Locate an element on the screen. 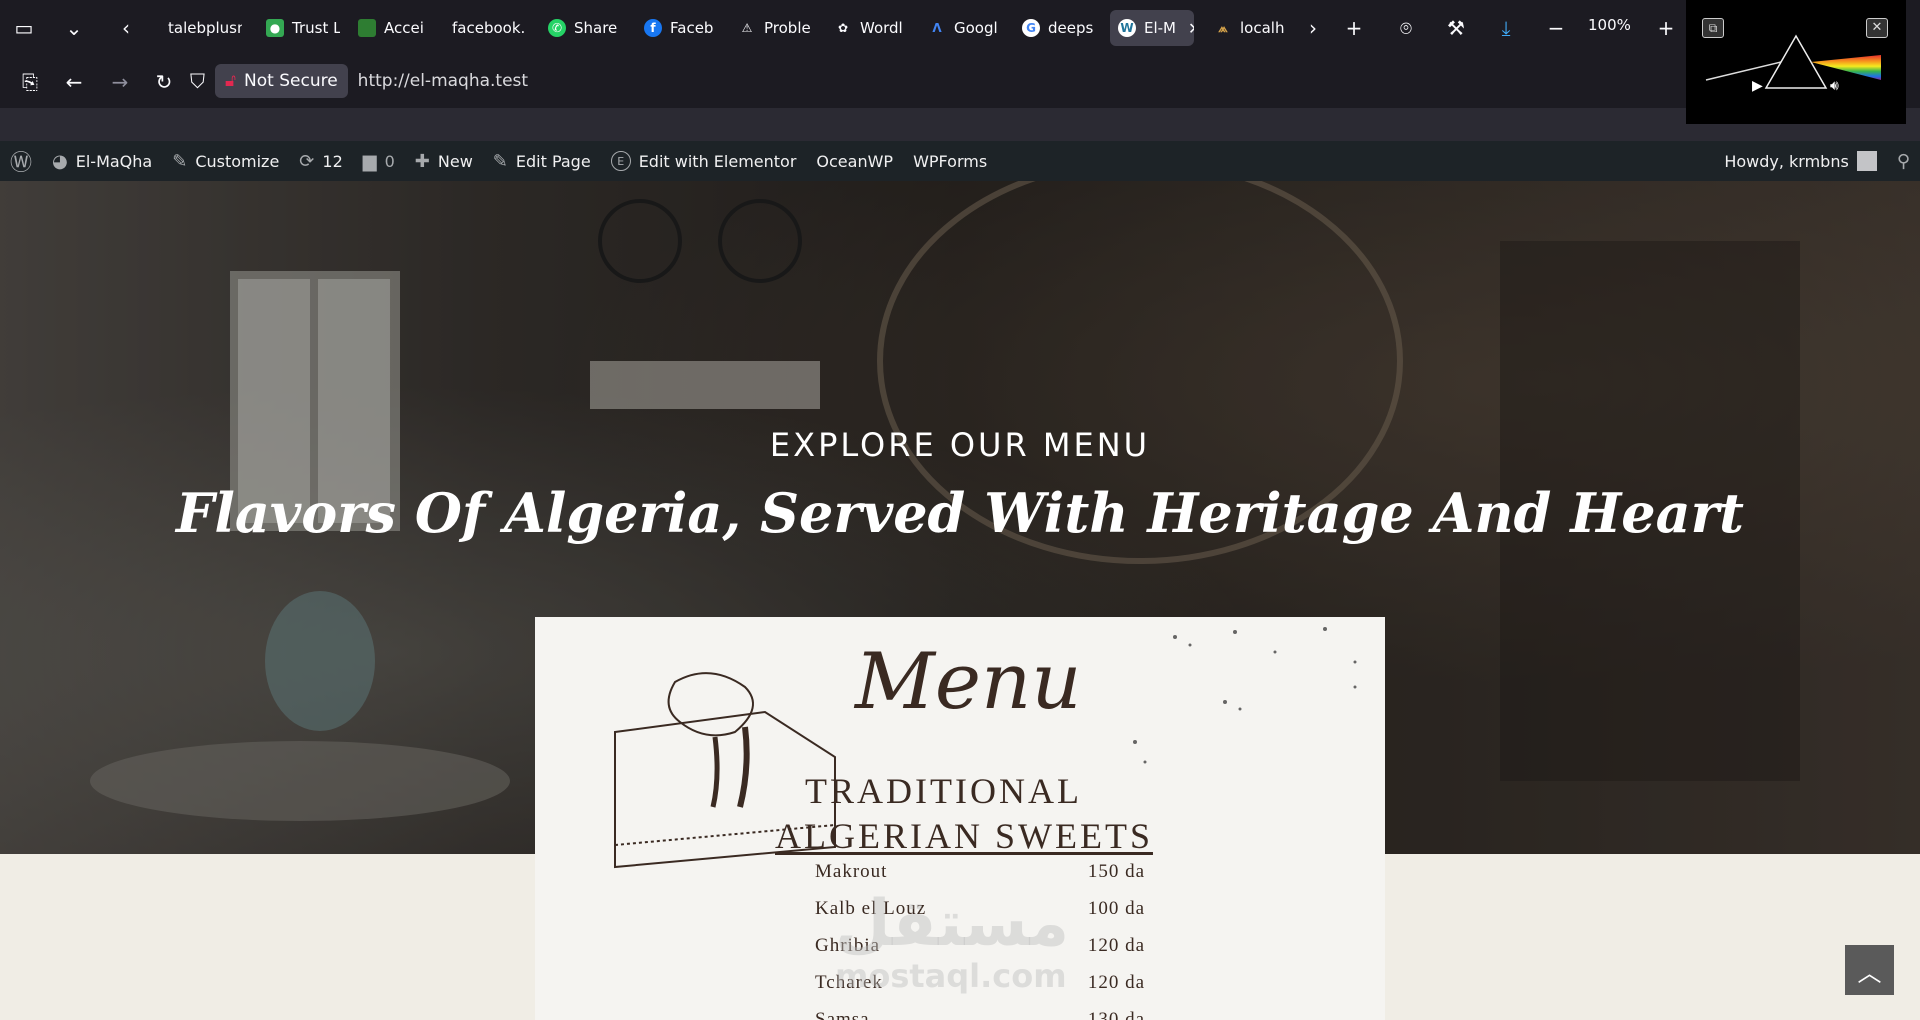 This screenshot has height=1020, width=1920. oceanwp-menu: OceanWP is located at coordinates (854, 161).